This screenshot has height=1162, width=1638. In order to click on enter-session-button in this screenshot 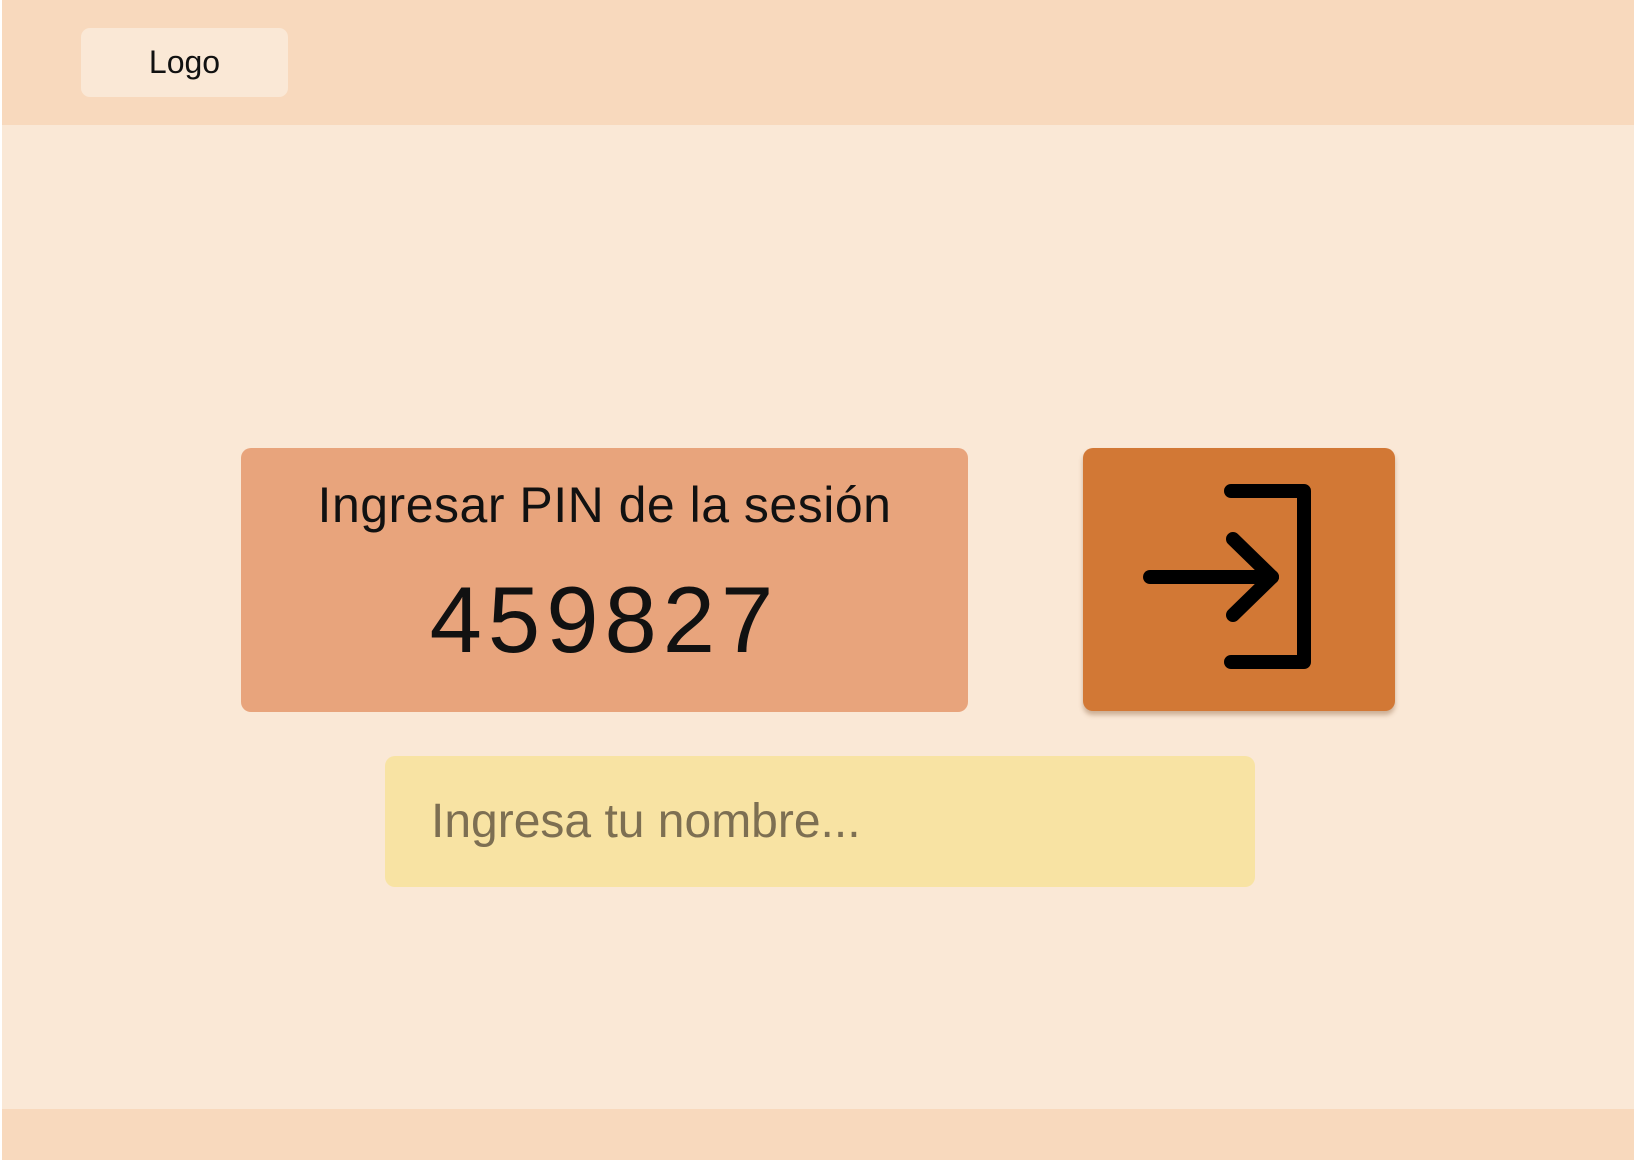, I will do `click(1239, 579)`.